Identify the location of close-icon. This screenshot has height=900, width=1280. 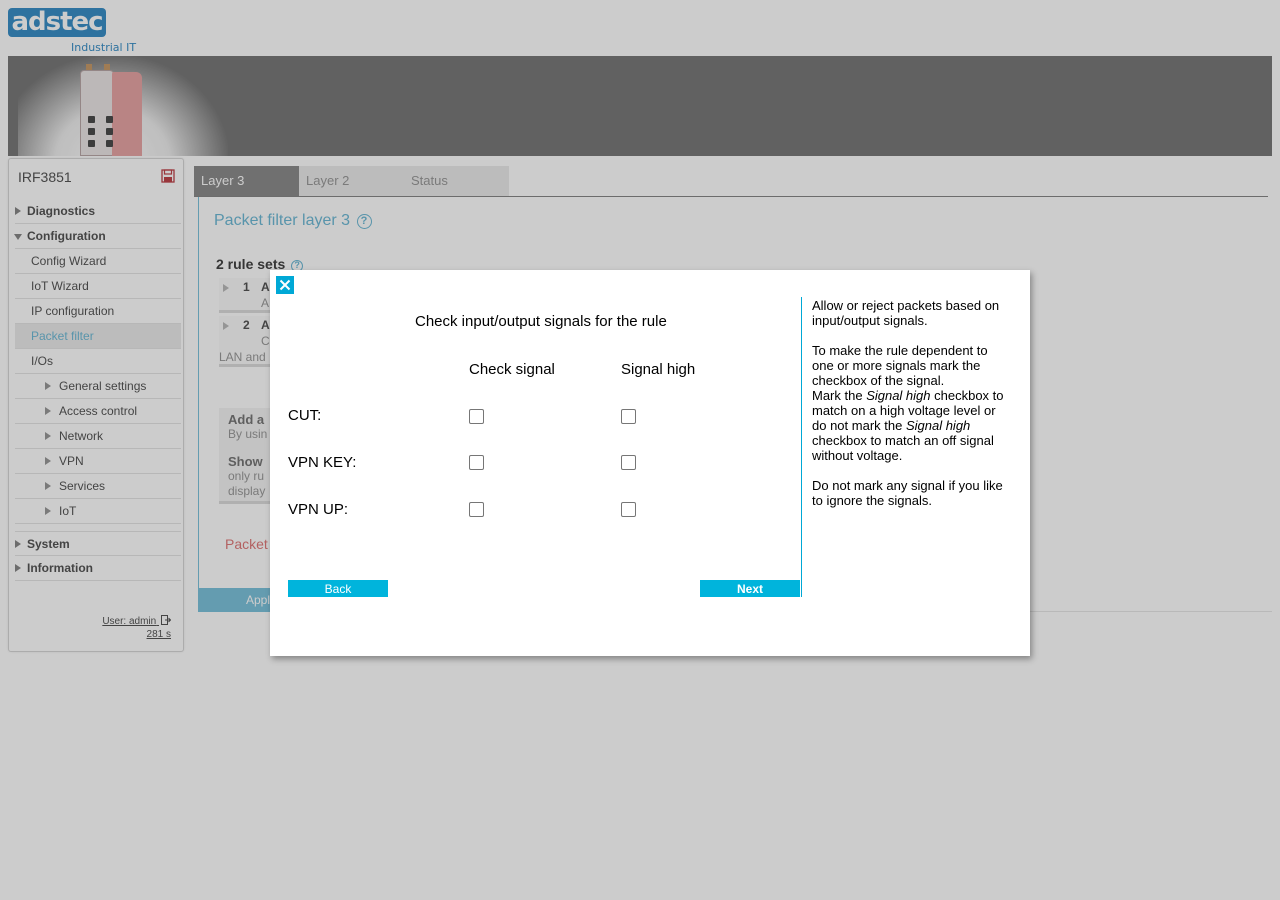
(285, 285).